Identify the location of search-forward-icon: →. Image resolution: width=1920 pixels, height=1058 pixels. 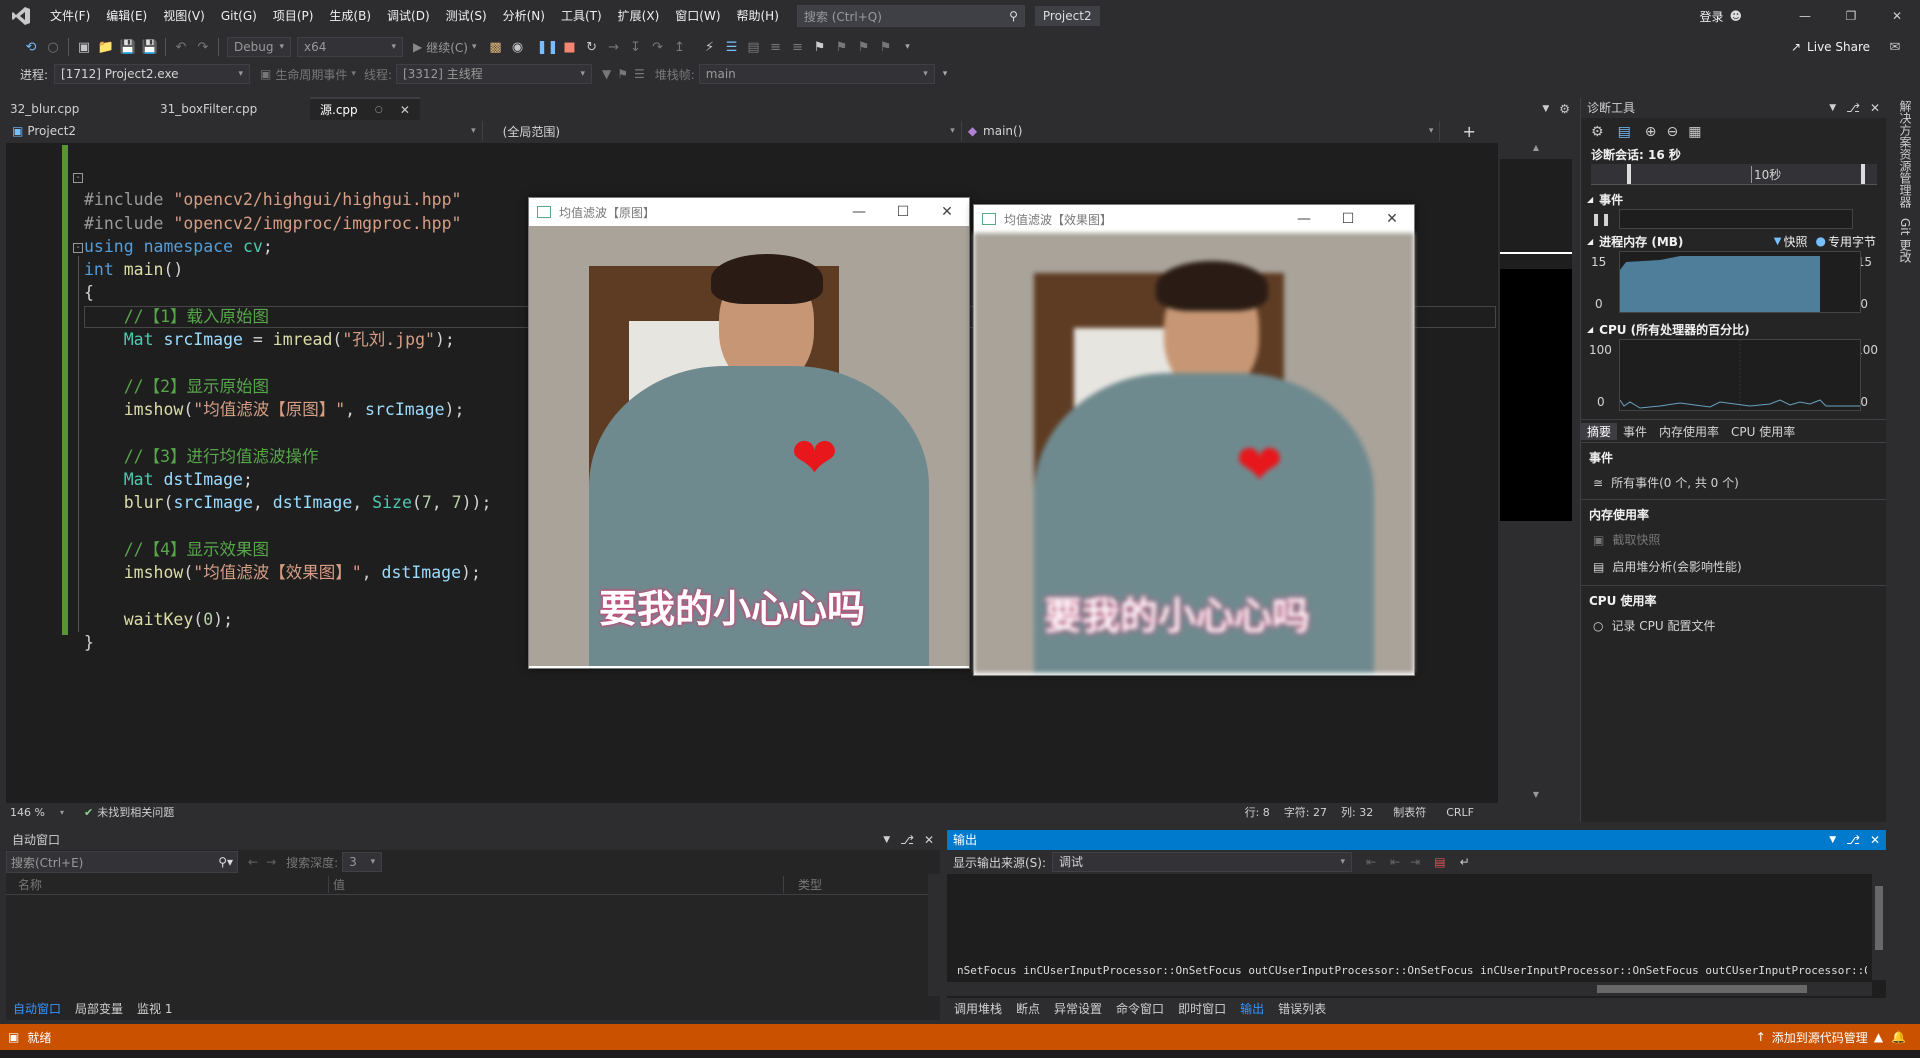
(271, 862).